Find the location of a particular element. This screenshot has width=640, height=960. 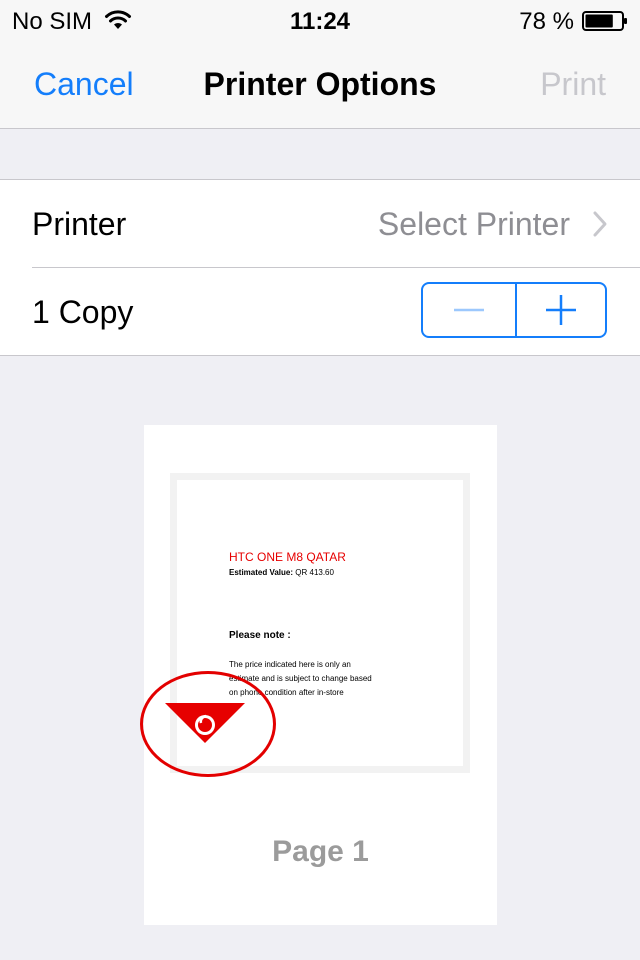

printer-row: Printer Select Printer is located at coordinates (320, 223).